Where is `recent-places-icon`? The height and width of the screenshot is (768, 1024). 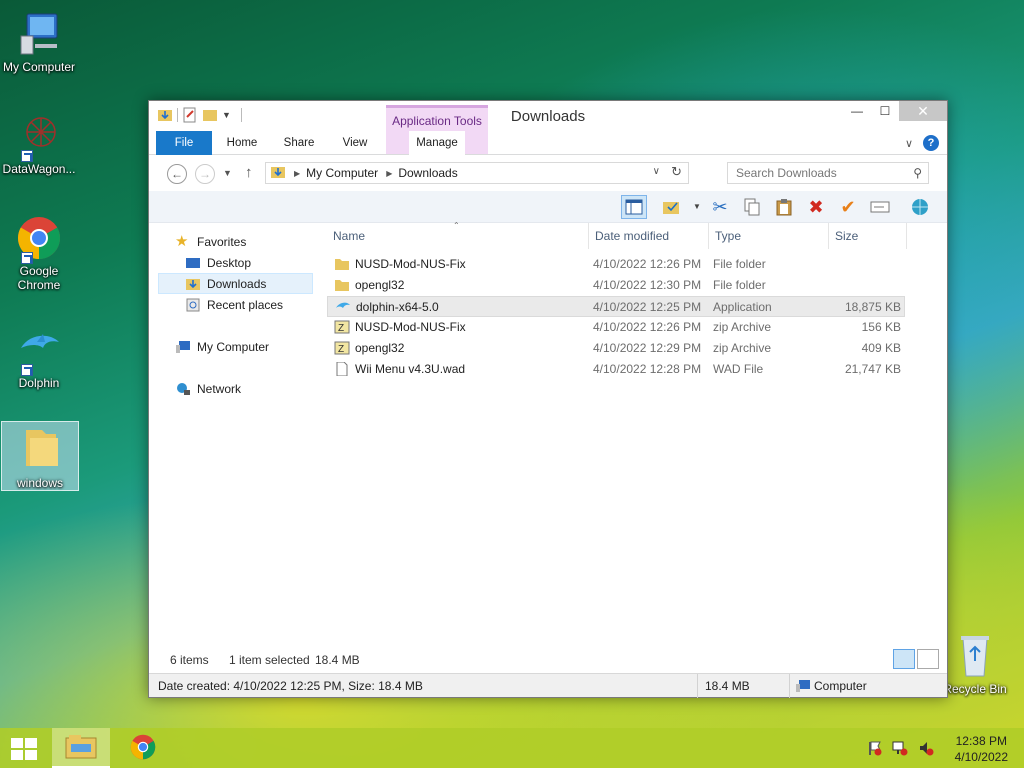
recent-places-icon is located at coordinates (193, 305).